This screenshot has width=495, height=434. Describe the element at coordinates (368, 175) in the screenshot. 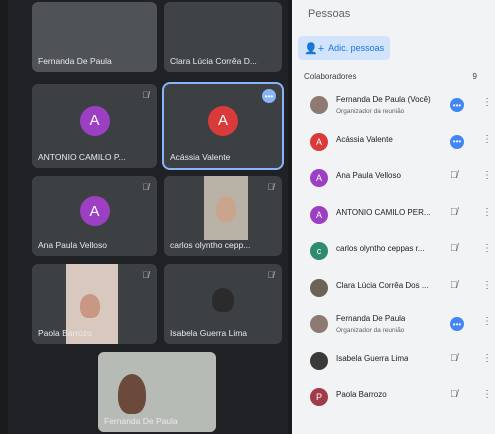

I see `participant-name: Ana Paula Velloso` at that location.